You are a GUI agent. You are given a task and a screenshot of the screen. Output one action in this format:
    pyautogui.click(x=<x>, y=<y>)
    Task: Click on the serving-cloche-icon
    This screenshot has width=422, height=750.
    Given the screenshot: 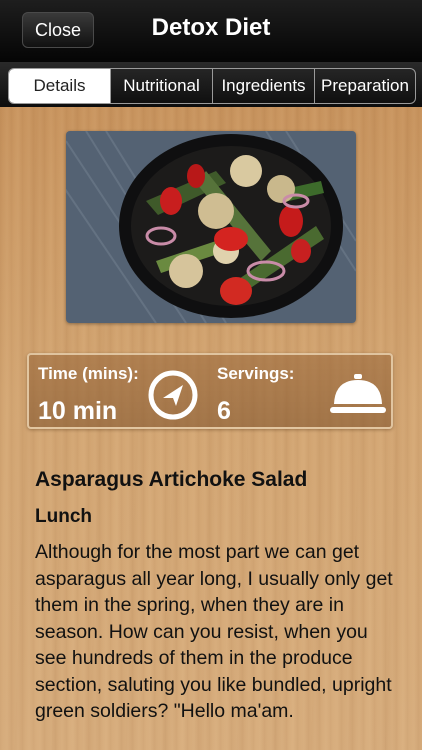 What is the action you would take?
    pyautogui.click(x=358, y=396)
    